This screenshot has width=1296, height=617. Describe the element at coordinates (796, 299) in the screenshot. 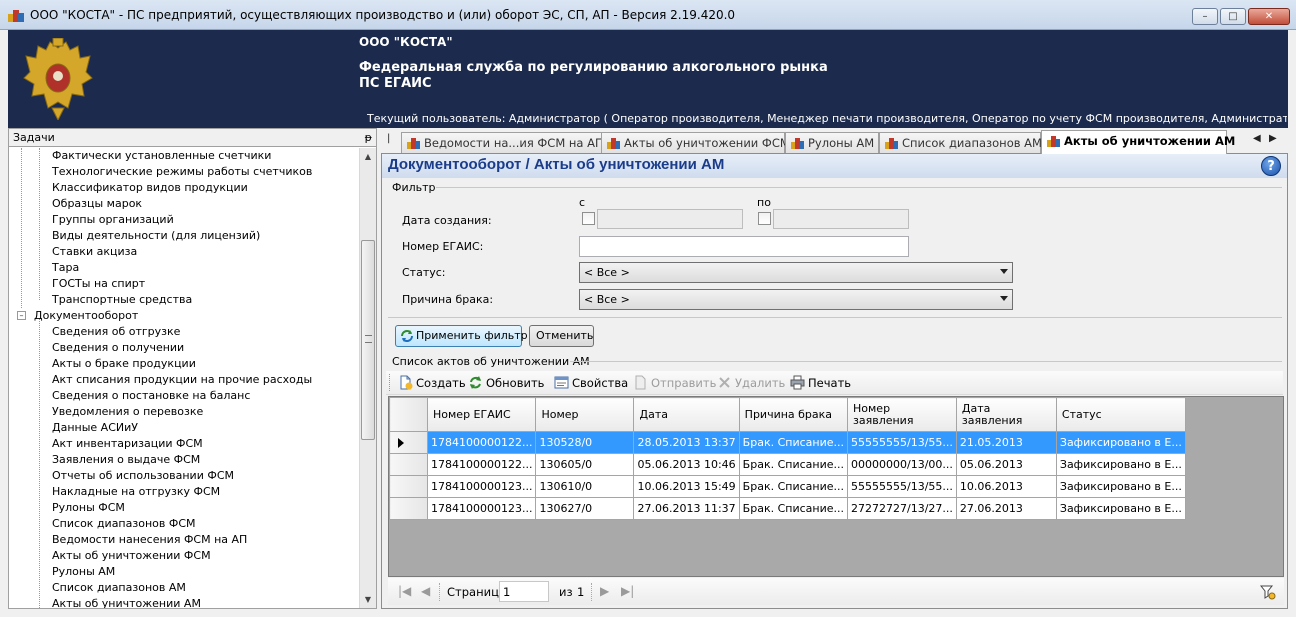

I see `reason-select: < Все >` at that location.